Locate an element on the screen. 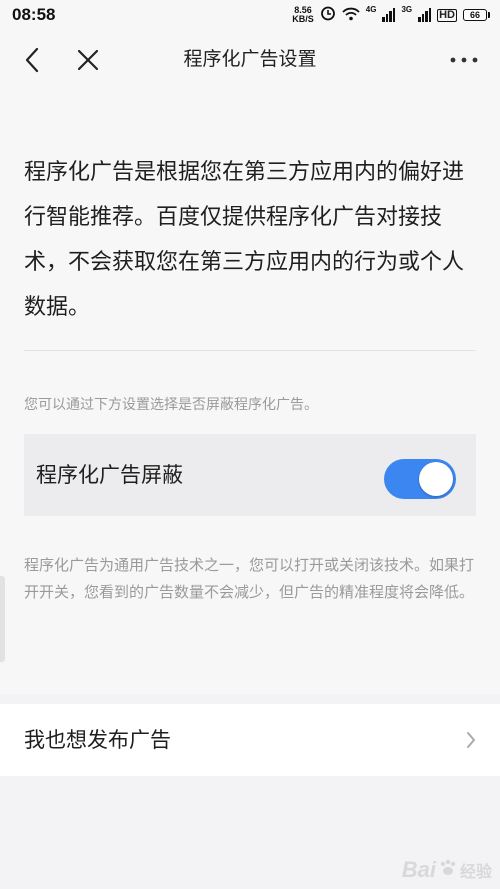 The image size is (500, 889). close-button is located at coordinates (88, 60).